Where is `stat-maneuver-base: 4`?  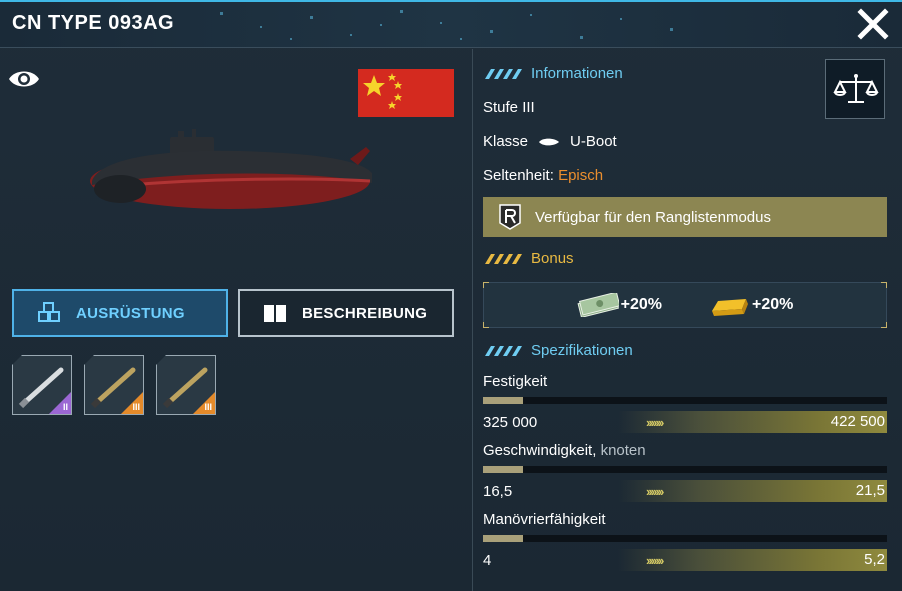
stat-maneuver-base: 4 is located at coordinates (487, 560).